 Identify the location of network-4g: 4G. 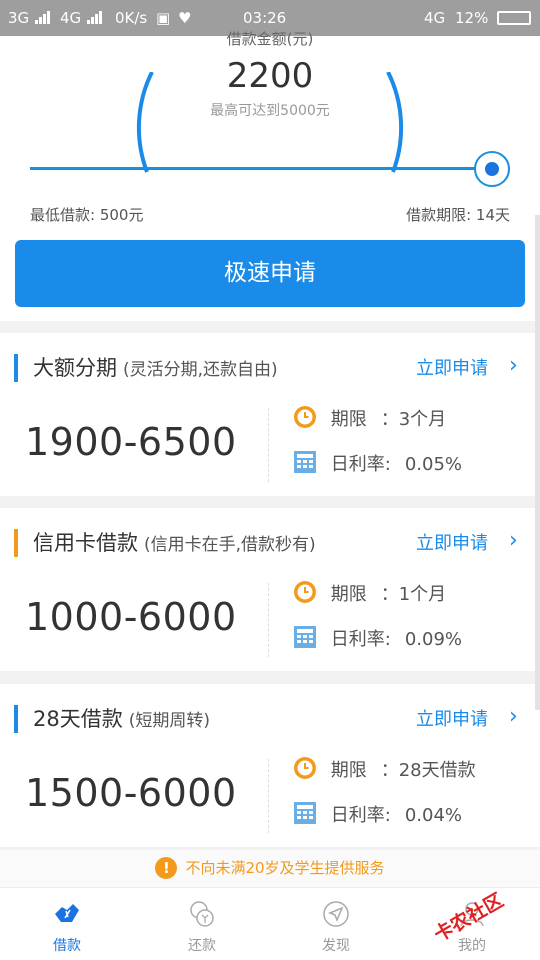
(81, 18).